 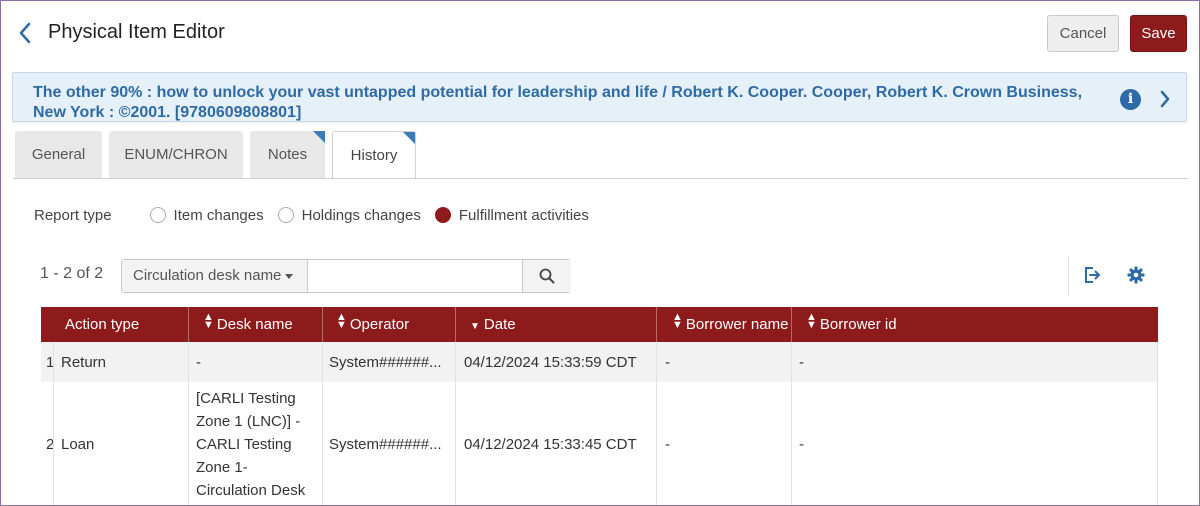 What do you see at coordinates (1083, 33) in the screenshot?
I see `cancel-button: Cancel` at bounding box center [1083, 33].